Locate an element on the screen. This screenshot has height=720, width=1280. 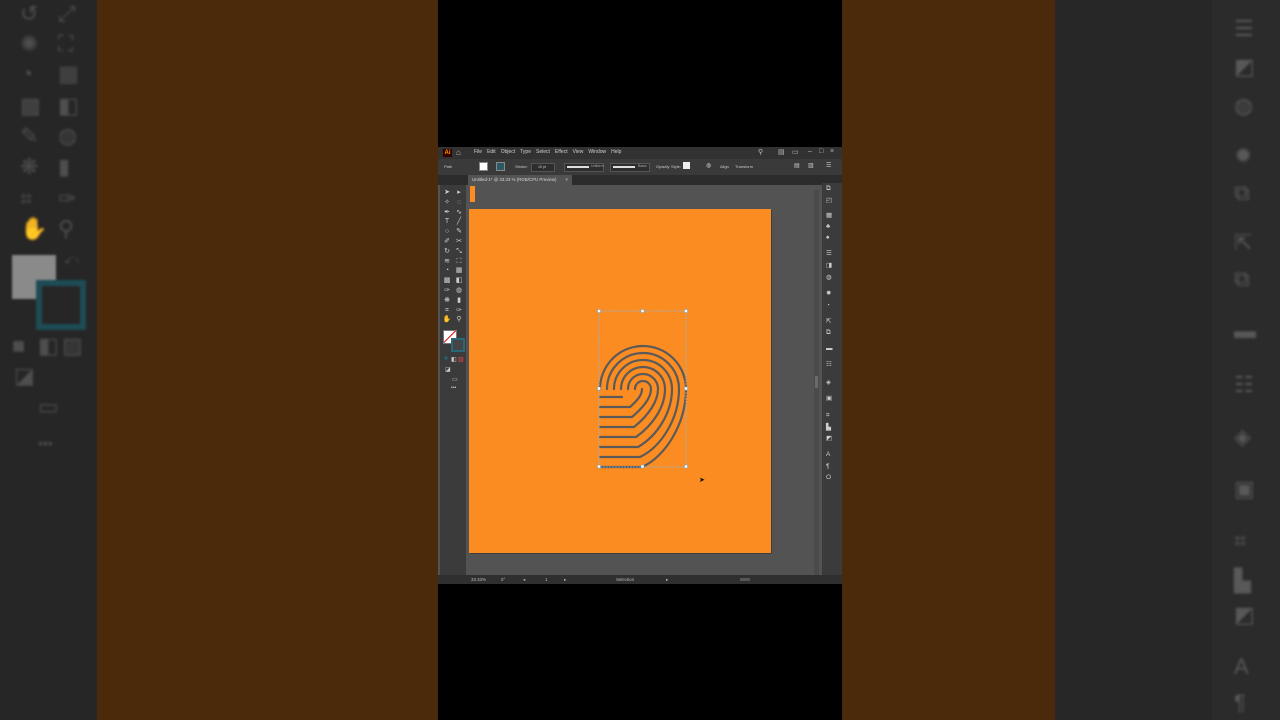
paintbrush-tool-icon: ✎ is located at coordinates (459, 232).